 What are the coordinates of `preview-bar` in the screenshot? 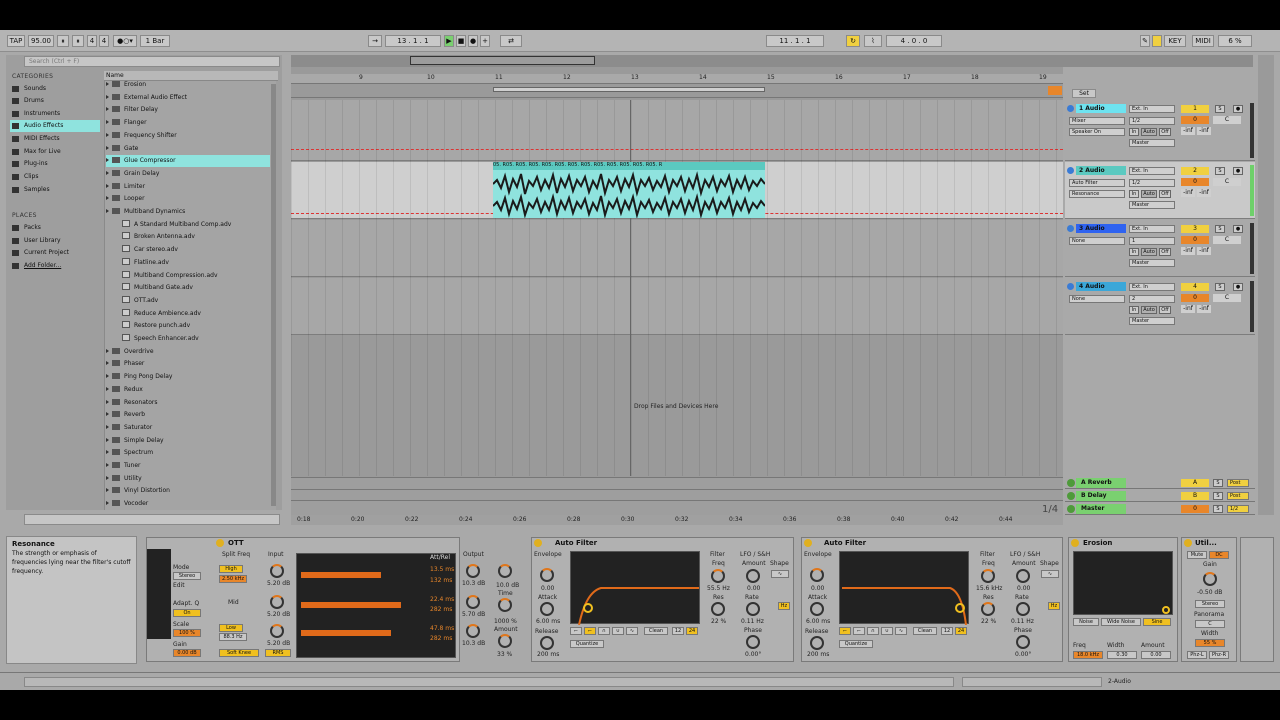 It's located at (152, 519).